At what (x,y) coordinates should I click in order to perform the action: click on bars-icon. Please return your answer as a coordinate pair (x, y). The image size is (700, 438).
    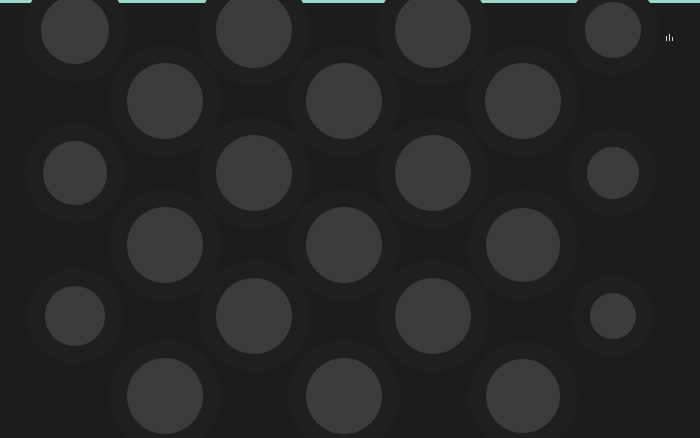
    Looking at the image, I should click on (670, 37).